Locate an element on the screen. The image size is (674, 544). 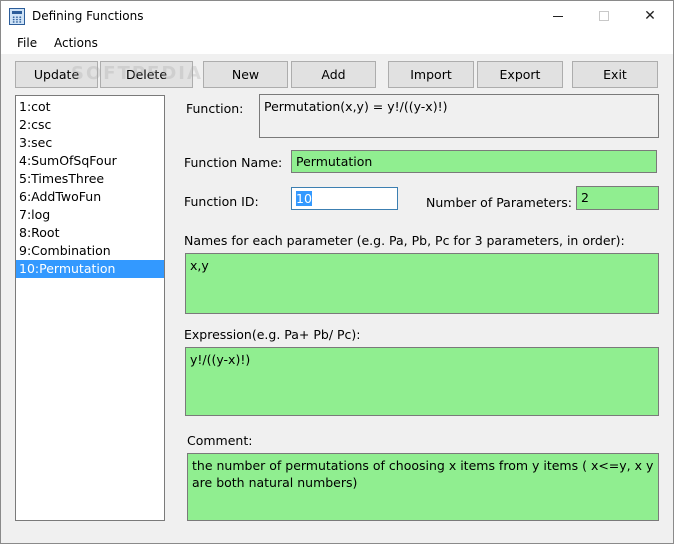
function-label: Function: is located at coordinates (215, 108).